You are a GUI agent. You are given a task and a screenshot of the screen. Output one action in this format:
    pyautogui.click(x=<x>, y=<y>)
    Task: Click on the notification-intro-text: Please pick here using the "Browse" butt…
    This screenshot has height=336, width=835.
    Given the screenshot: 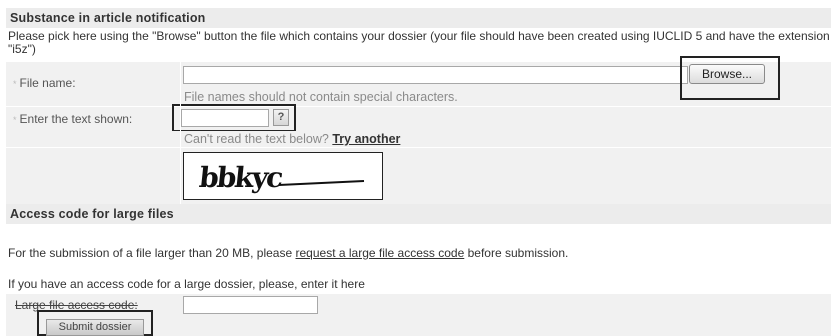 What is the action you would take?
    pyautogui.click(x=419, y=42)
    